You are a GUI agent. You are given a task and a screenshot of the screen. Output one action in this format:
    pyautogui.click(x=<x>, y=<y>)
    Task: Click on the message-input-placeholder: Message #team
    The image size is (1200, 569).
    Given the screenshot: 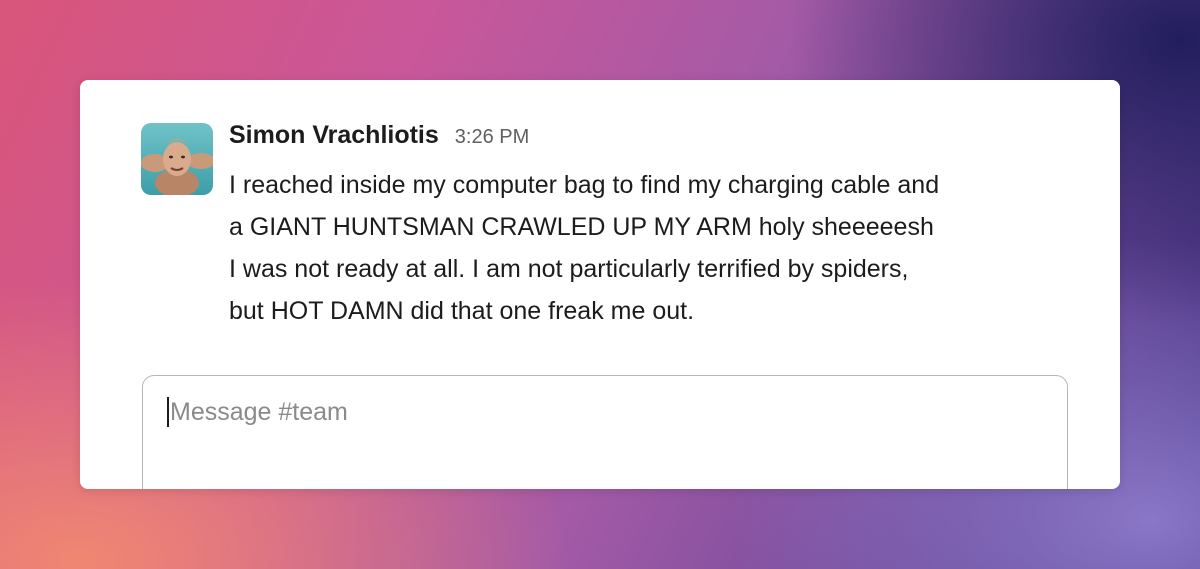 What is the action you would take?
    pyautogui.click(x=259, y=411)
    